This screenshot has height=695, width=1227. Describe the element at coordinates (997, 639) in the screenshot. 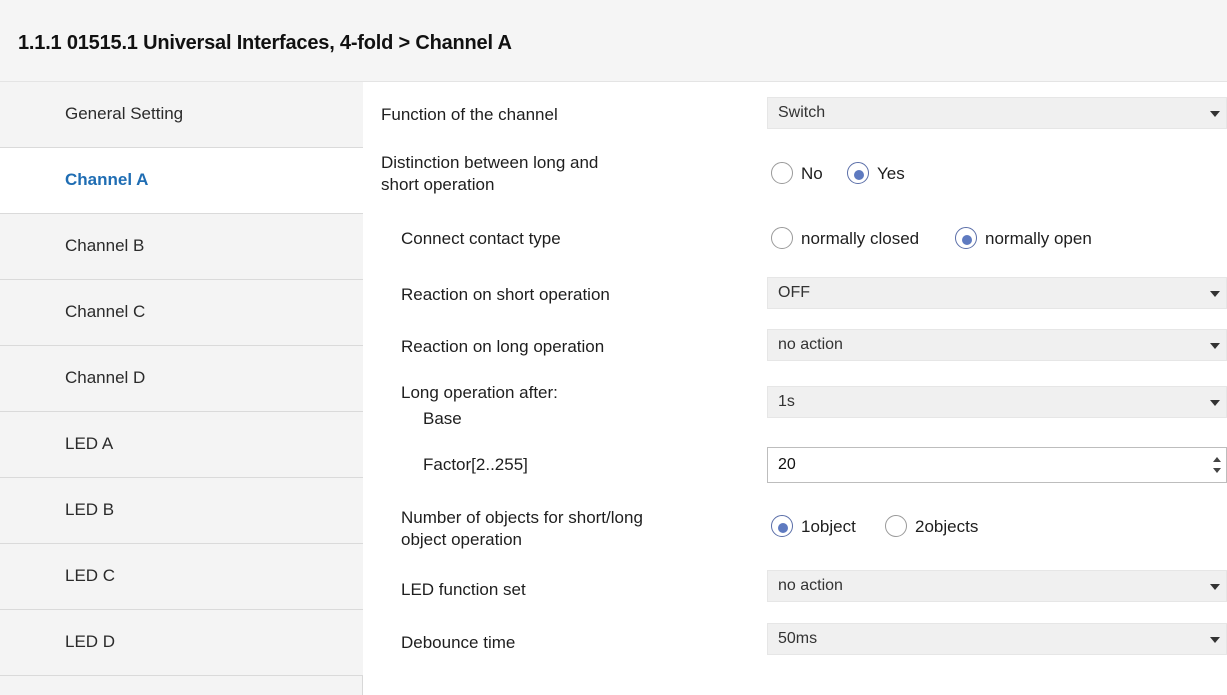

I see `debounce-select: 50ms` at that location.